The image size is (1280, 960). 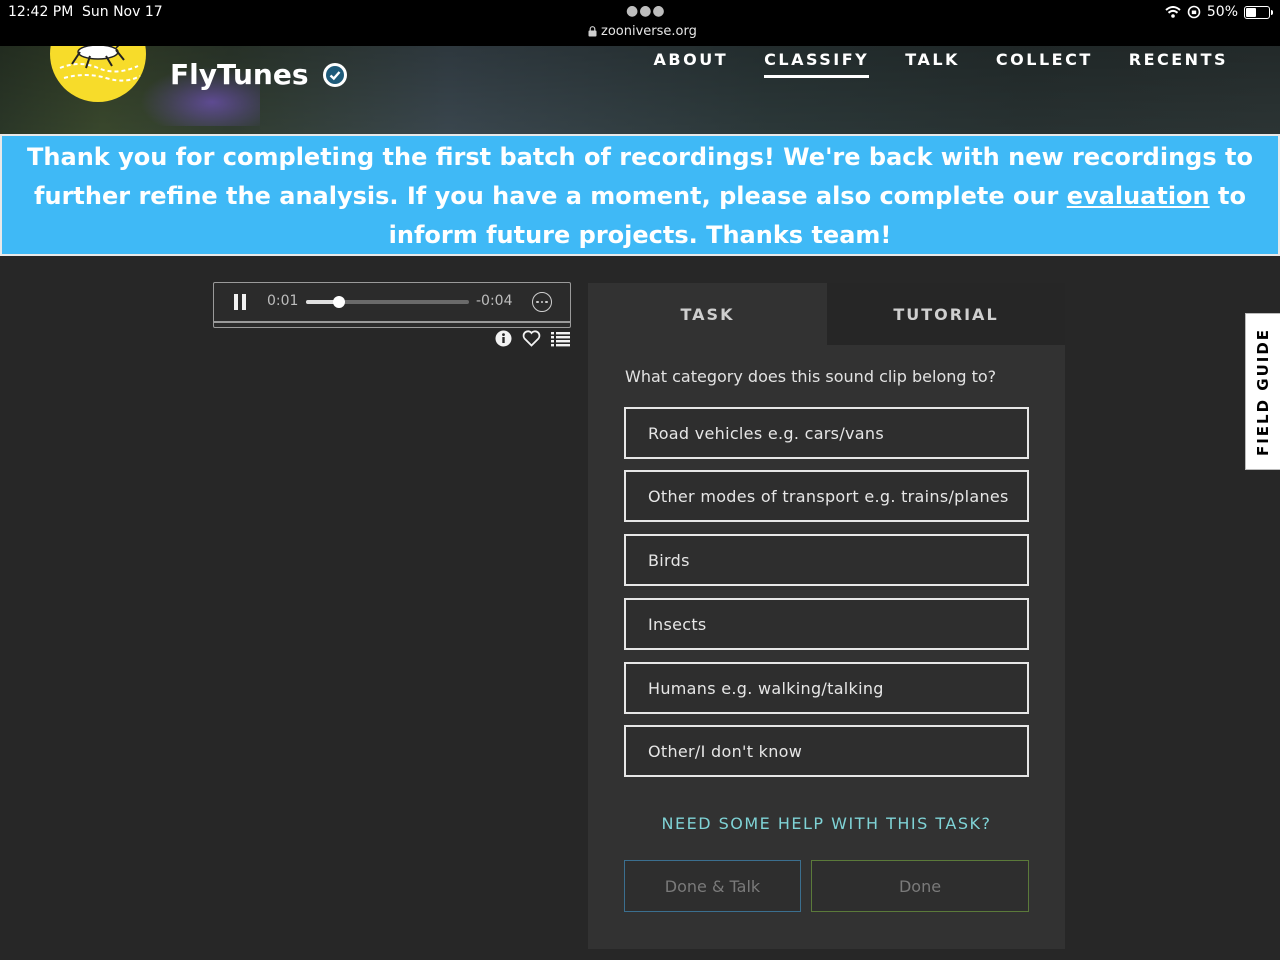 I want to click on project-title: FlyTunes, so click(x=258, y=74).